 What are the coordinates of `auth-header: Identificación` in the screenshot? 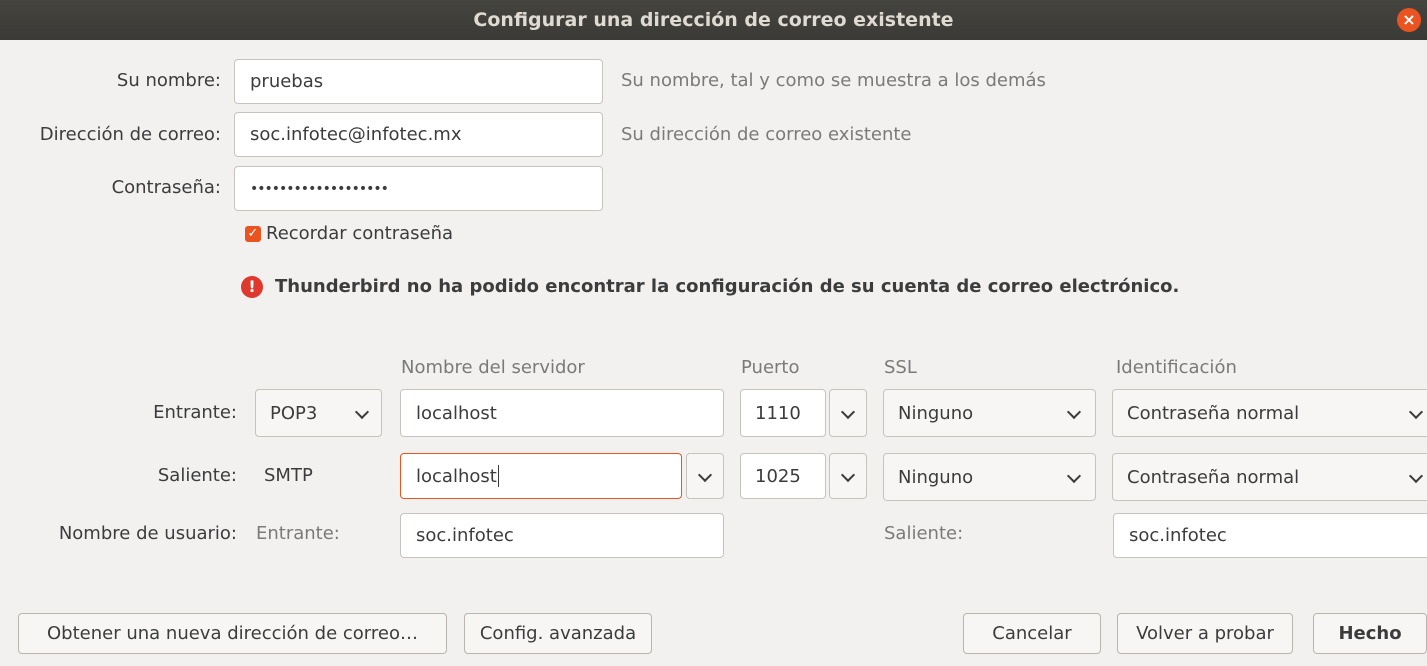 It's located at (1176, 367).